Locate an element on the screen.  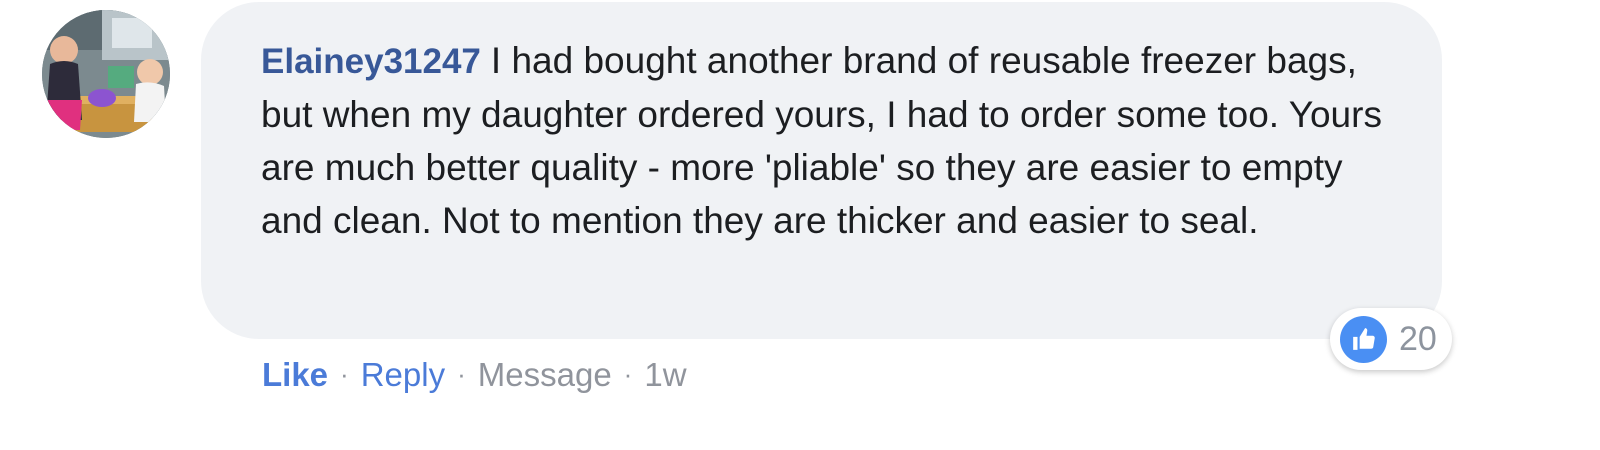
like-button: Like is located at coordinates (295, 374).